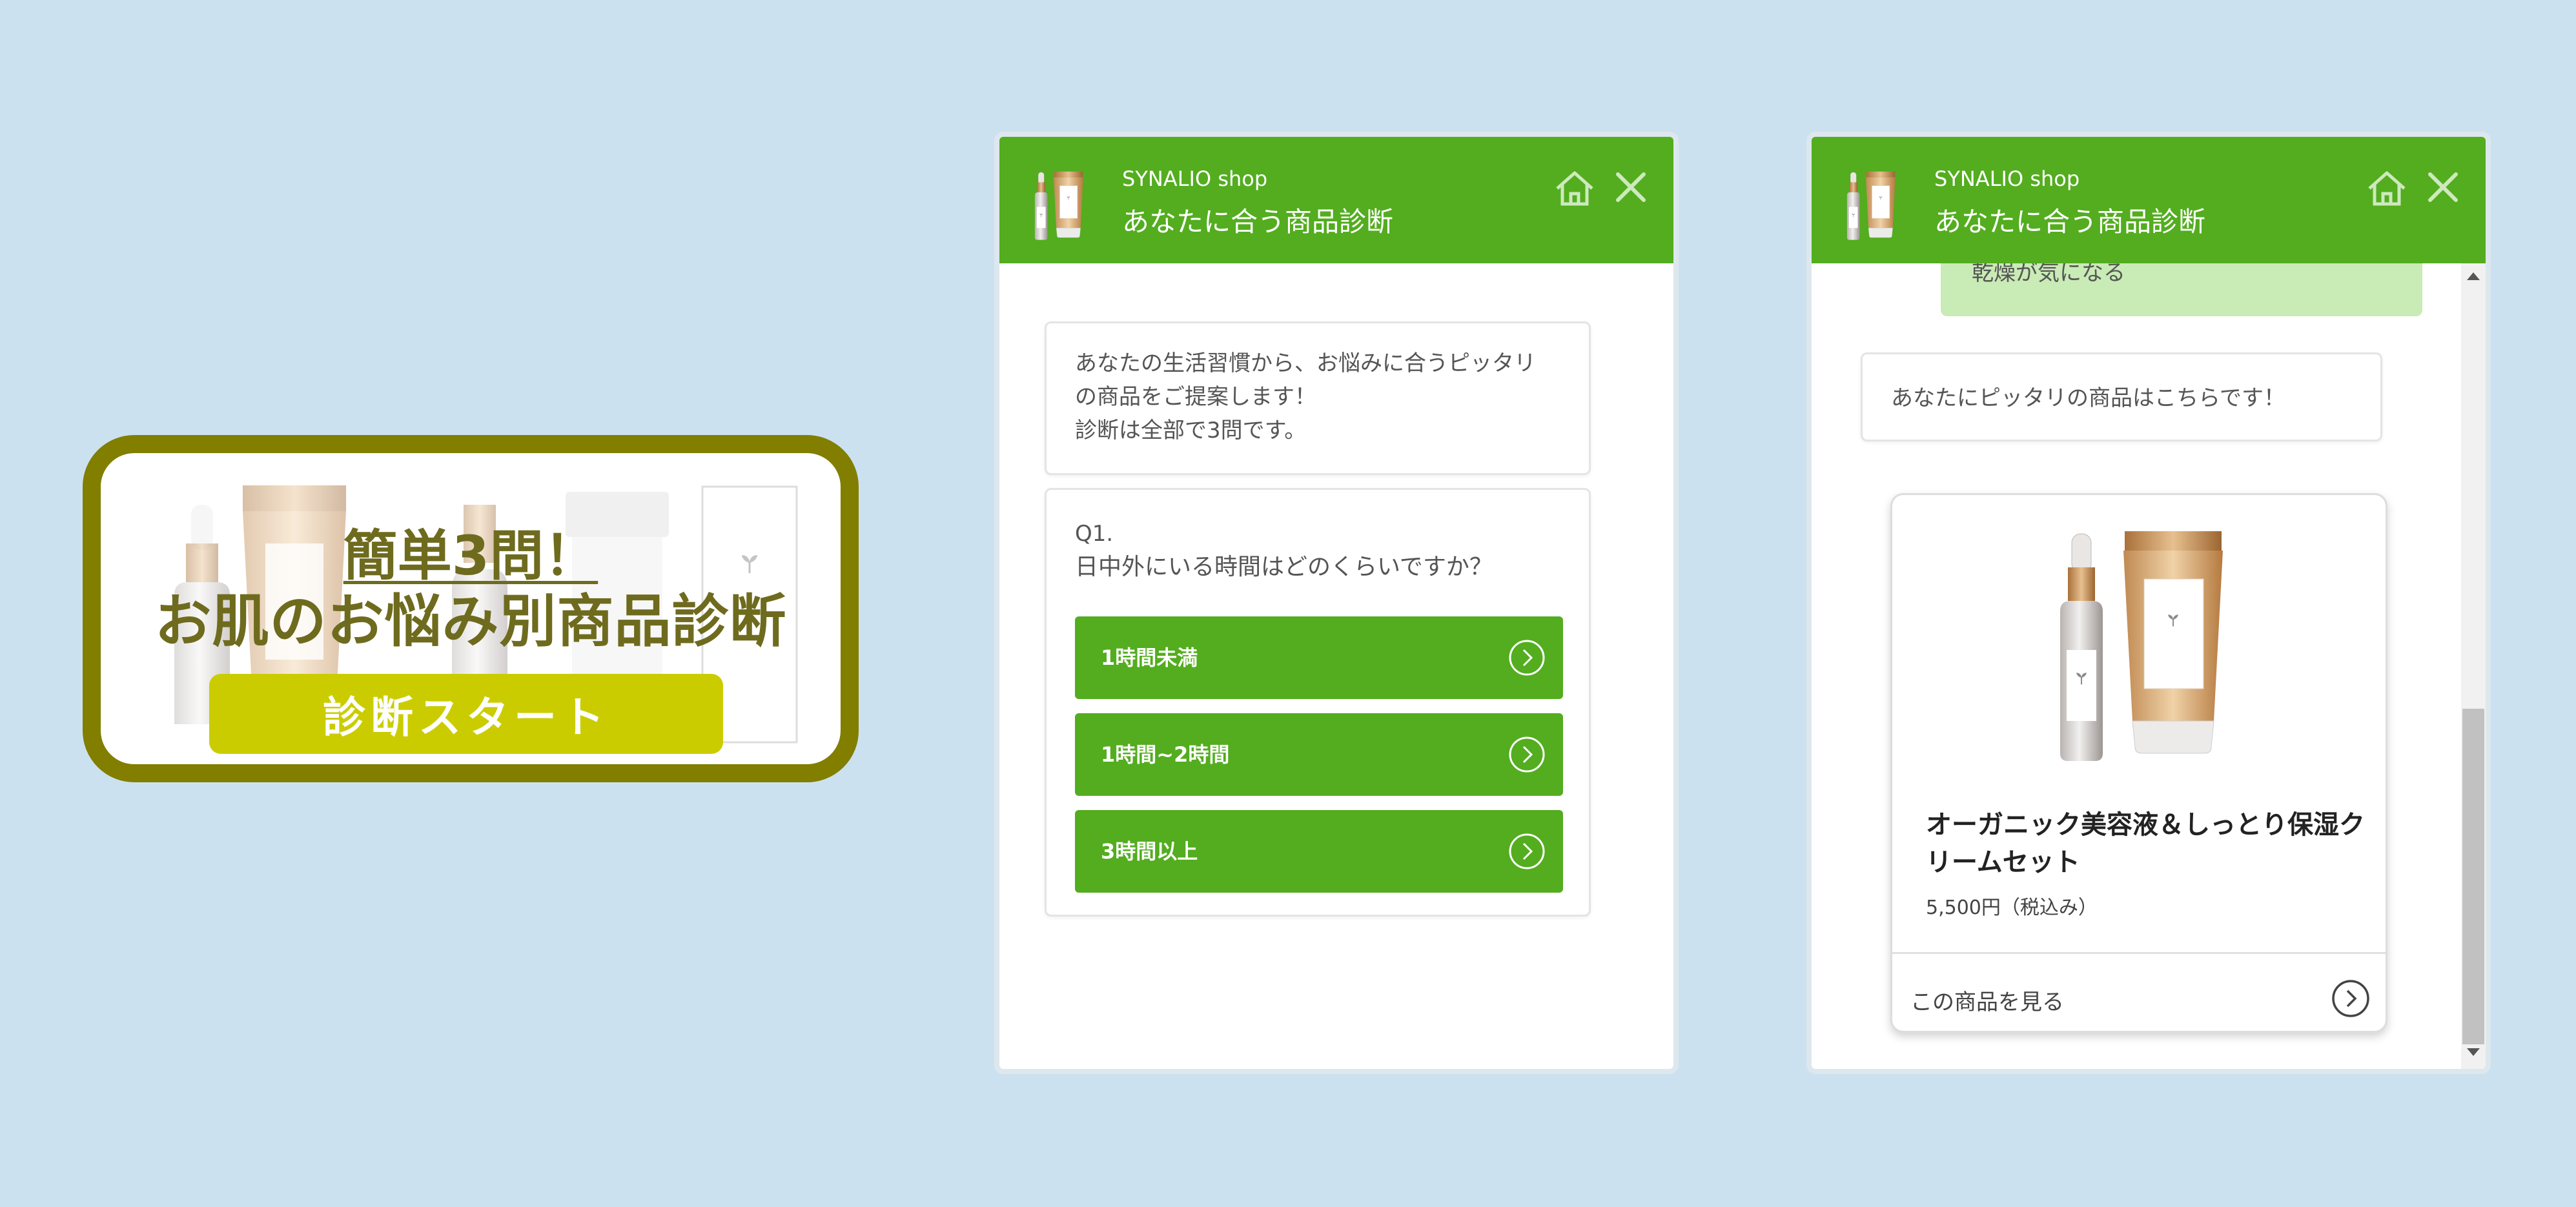  Describe the element at coordinates (1149, 852) in the screenshot. I see `answer-option-label: 3時間以上` at that location.